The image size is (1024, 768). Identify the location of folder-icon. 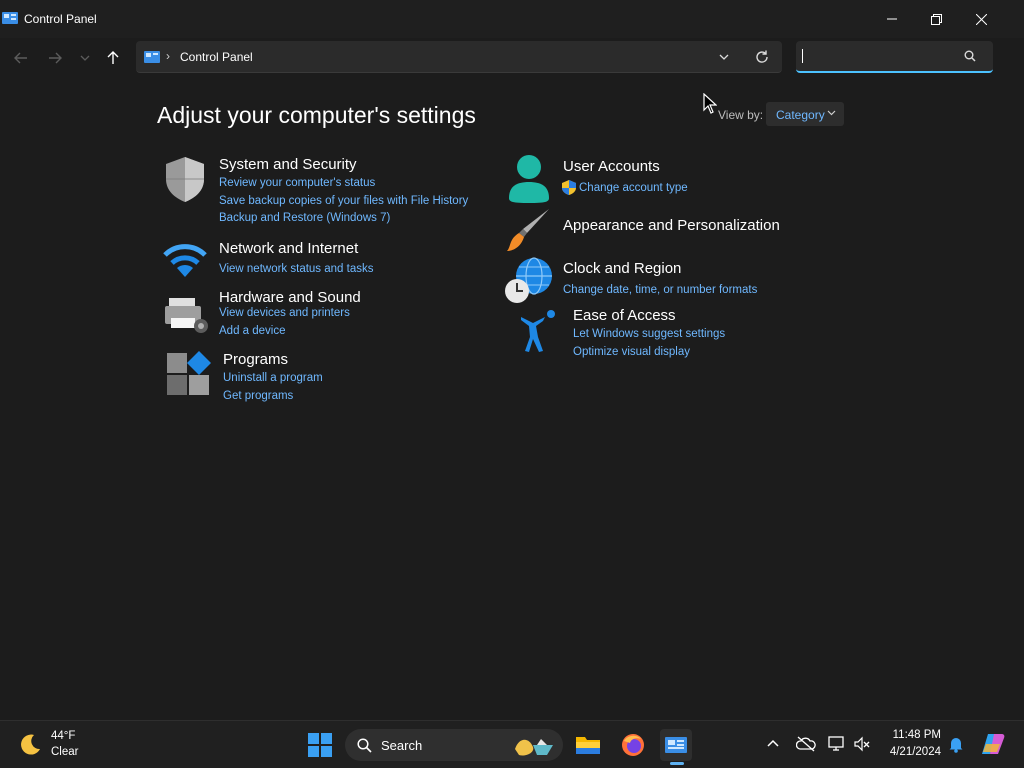
(588, 745).